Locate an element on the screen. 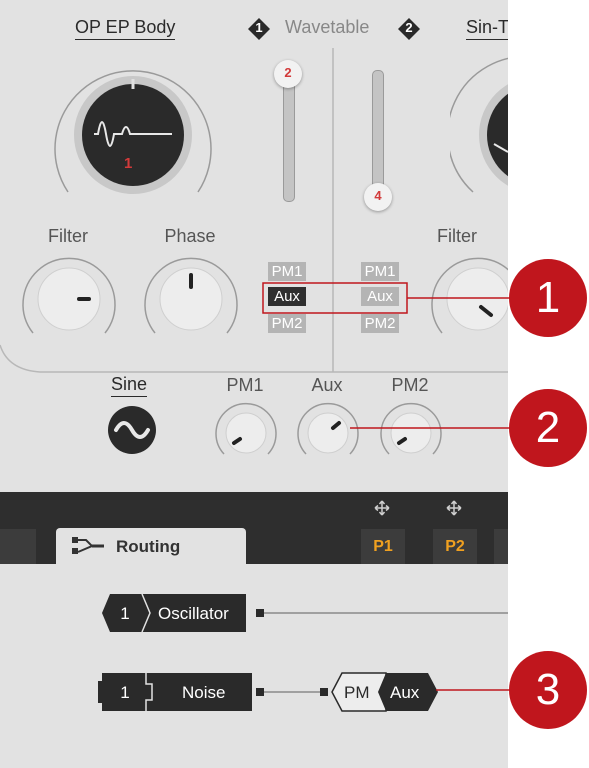 The height and width of the screenshot is (768, 589). callout-3: 3 is located at coordinates (548, 690).